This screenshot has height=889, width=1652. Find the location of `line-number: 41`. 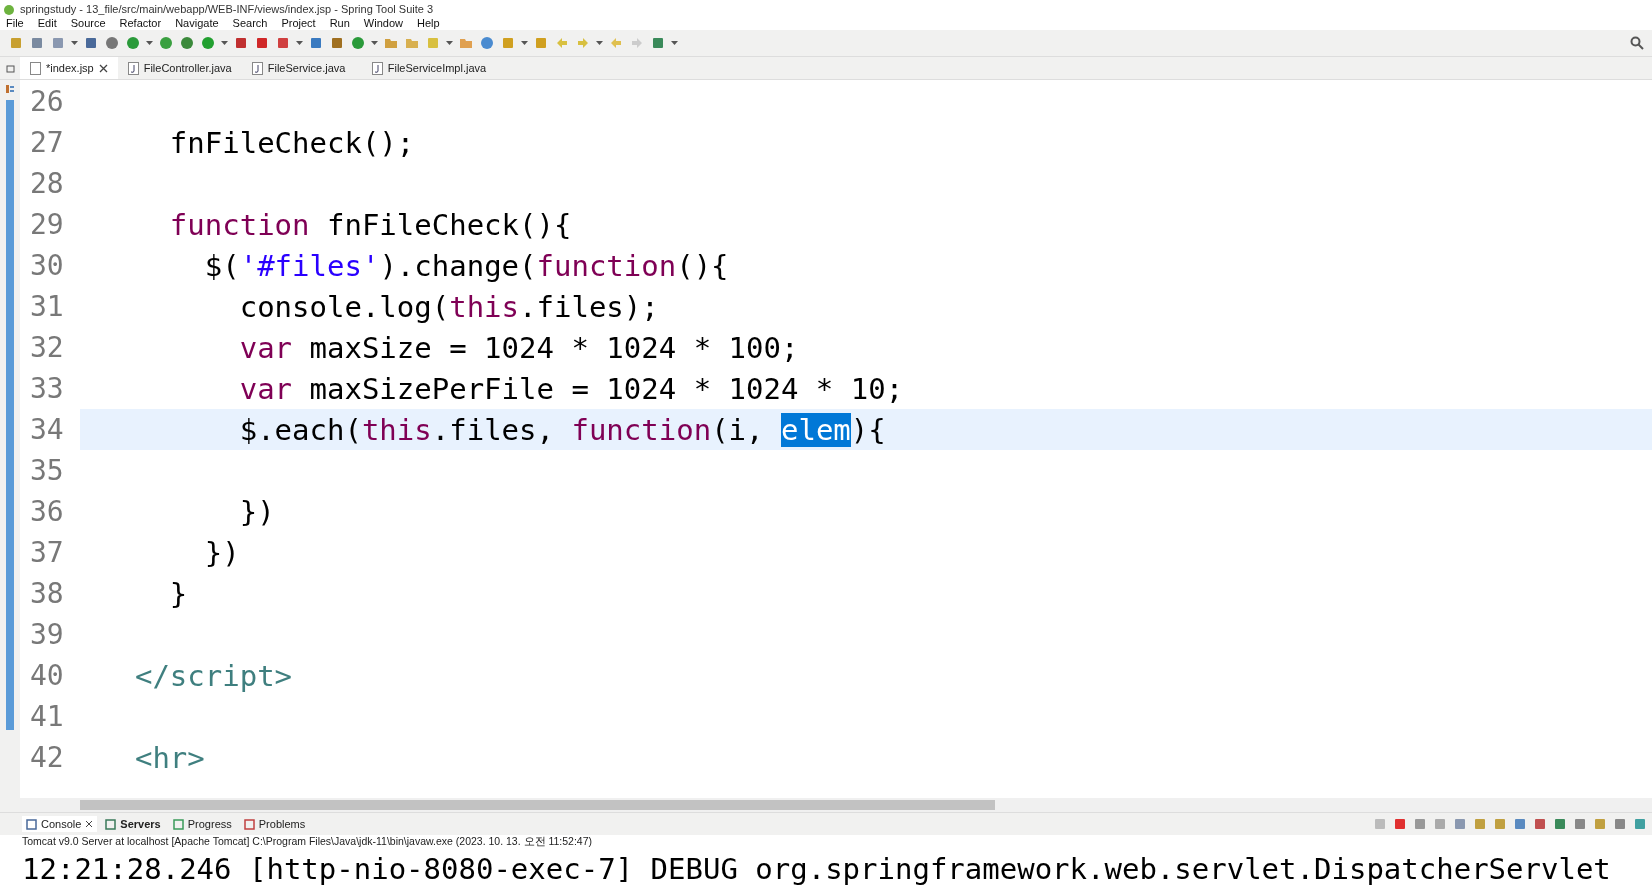

line-number: 41 is located at coordinates (47, 716).